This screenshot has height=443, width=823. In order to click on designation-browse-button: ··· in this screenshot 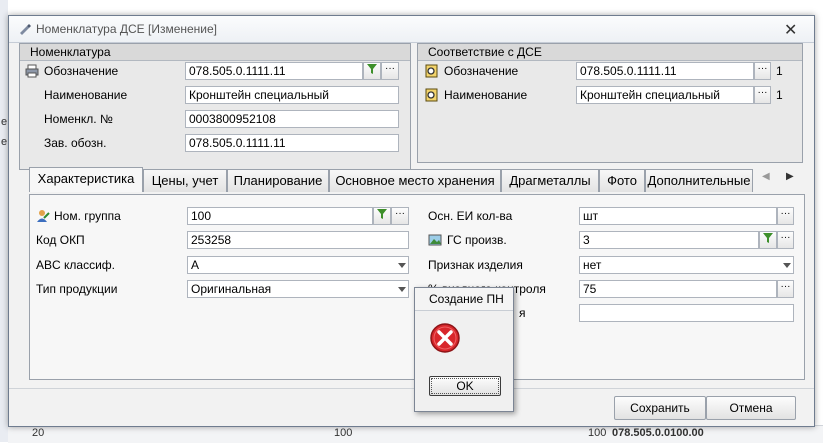, I will do `click(390, 71)`.